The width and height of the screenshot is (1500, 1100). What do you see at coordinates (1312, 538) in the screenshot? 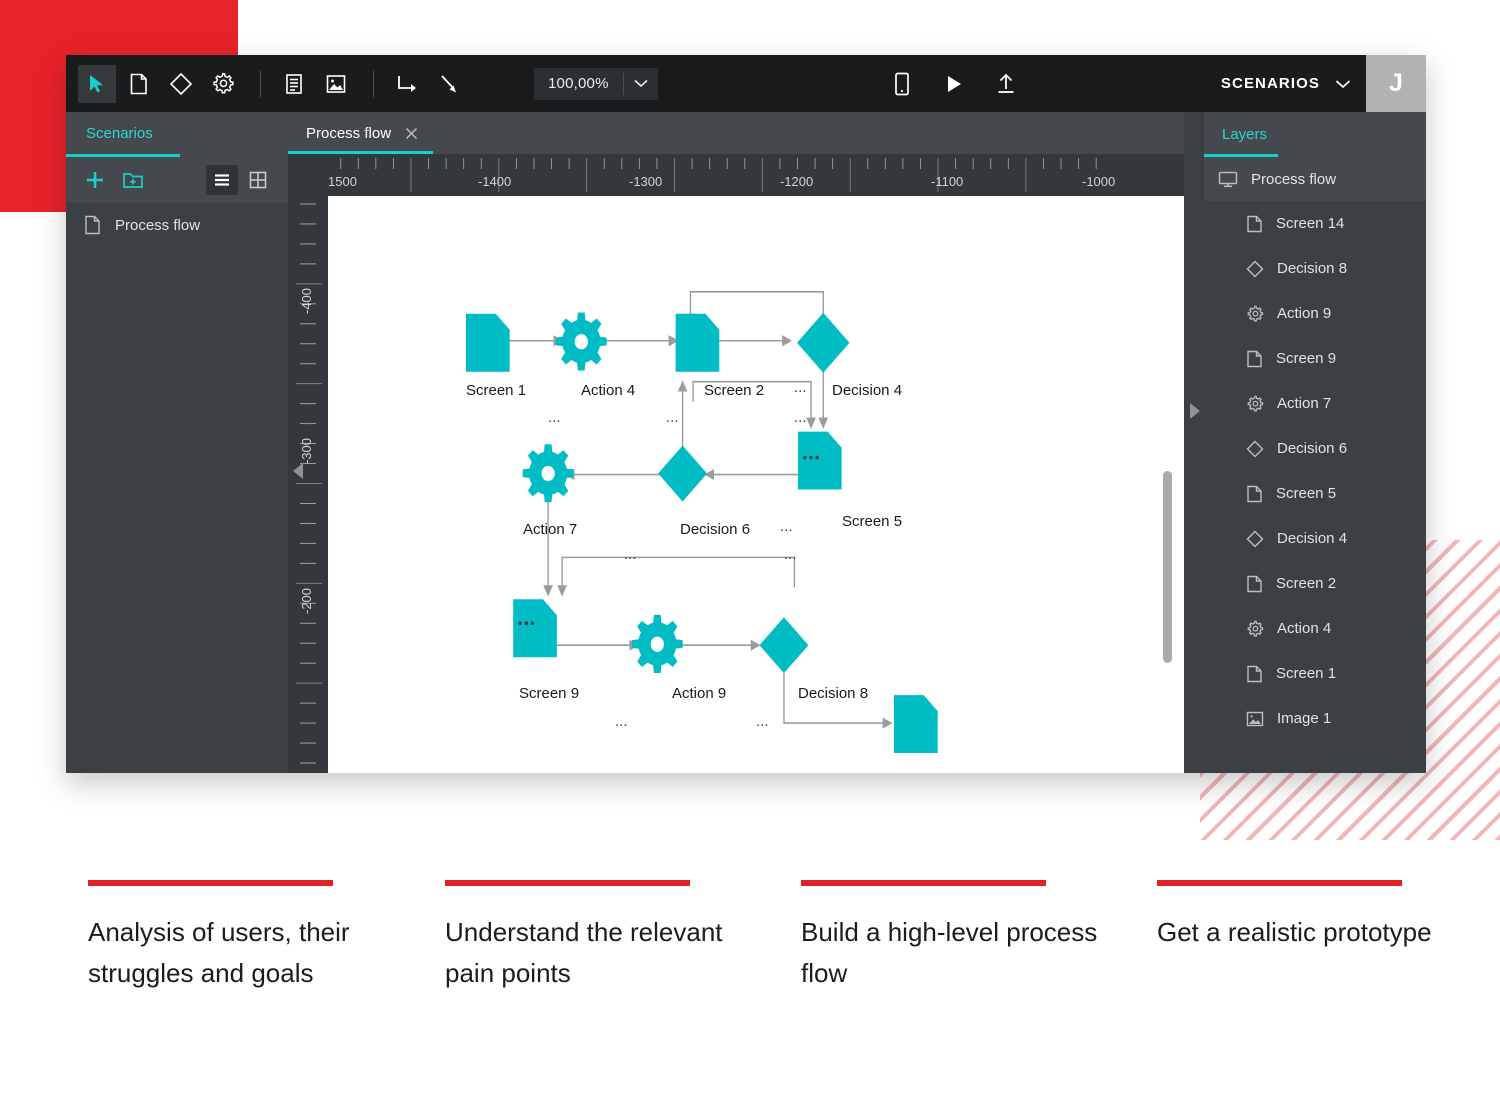
I see `layer-row-label: Decision 4` at bounding box center [1312, 538].